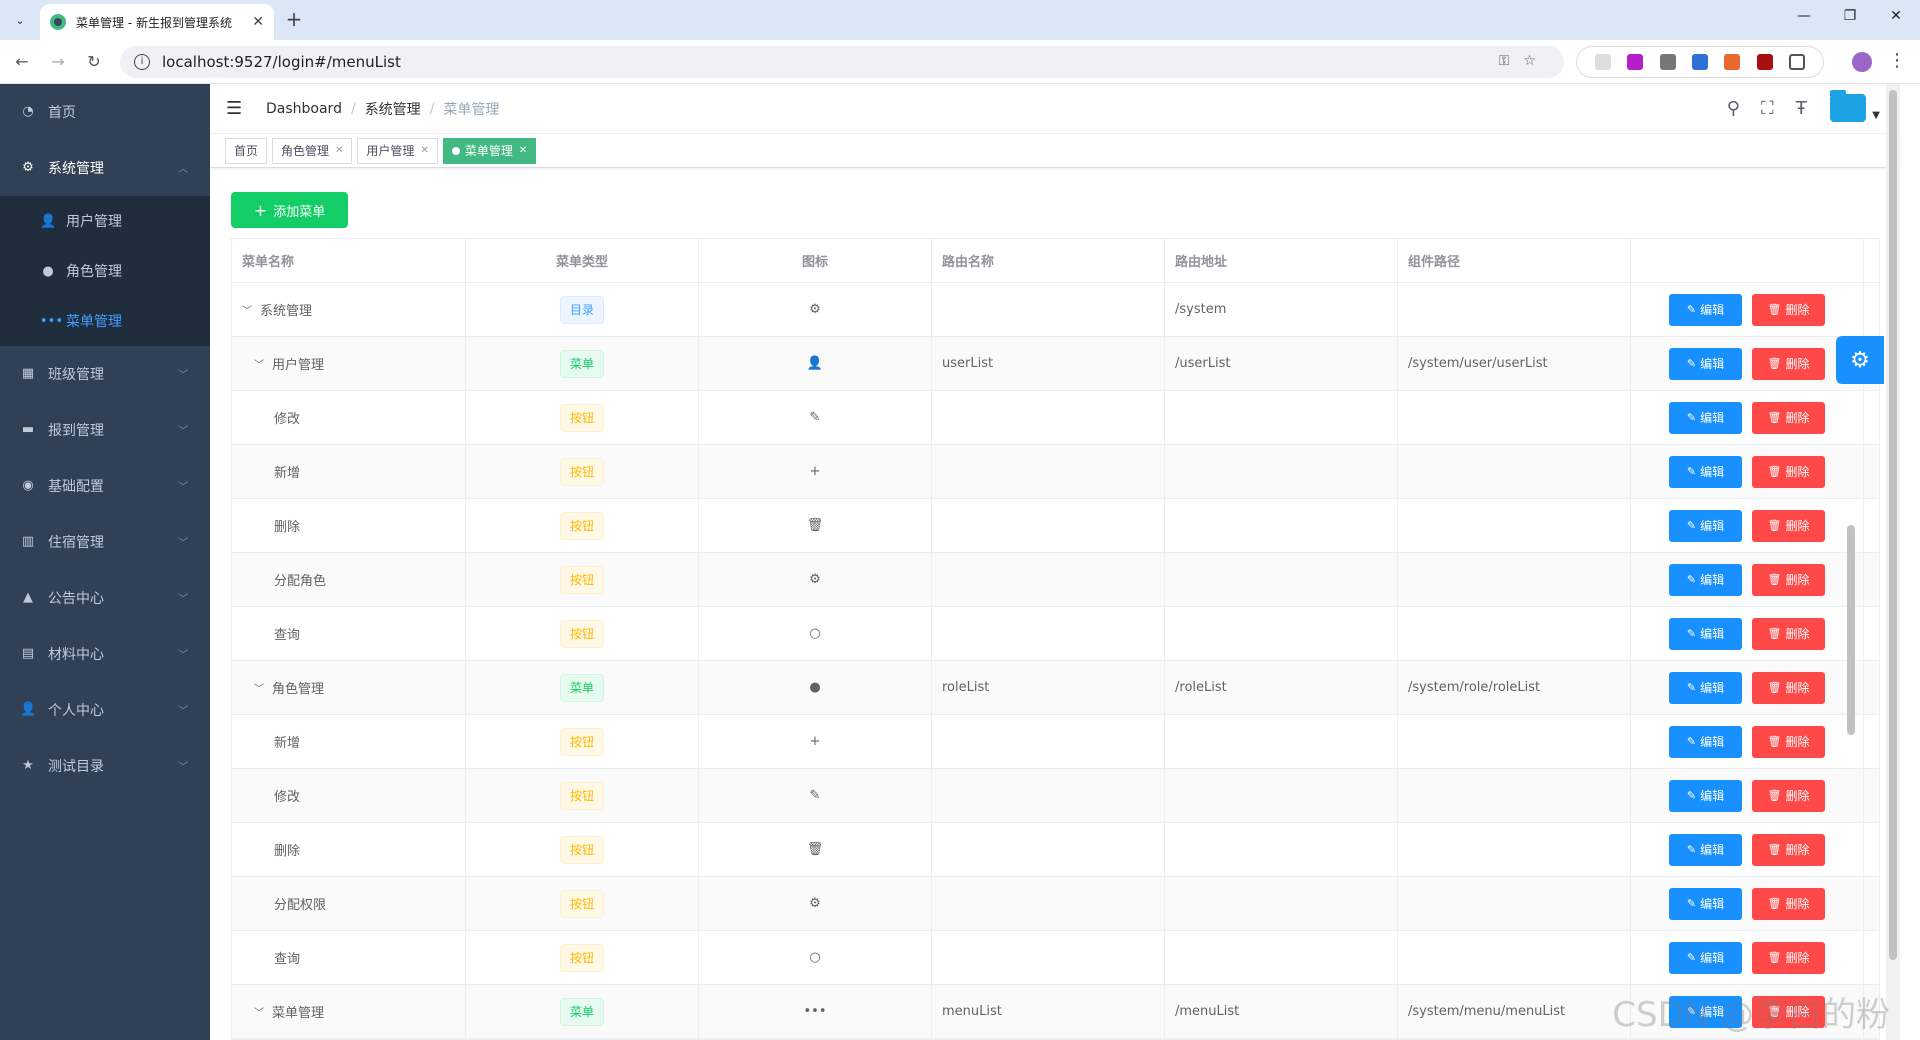 Image resolution: width=1920 pixels, height=1040 pixels. I want to click on scrollbar-thumb, so click(1893, 525).